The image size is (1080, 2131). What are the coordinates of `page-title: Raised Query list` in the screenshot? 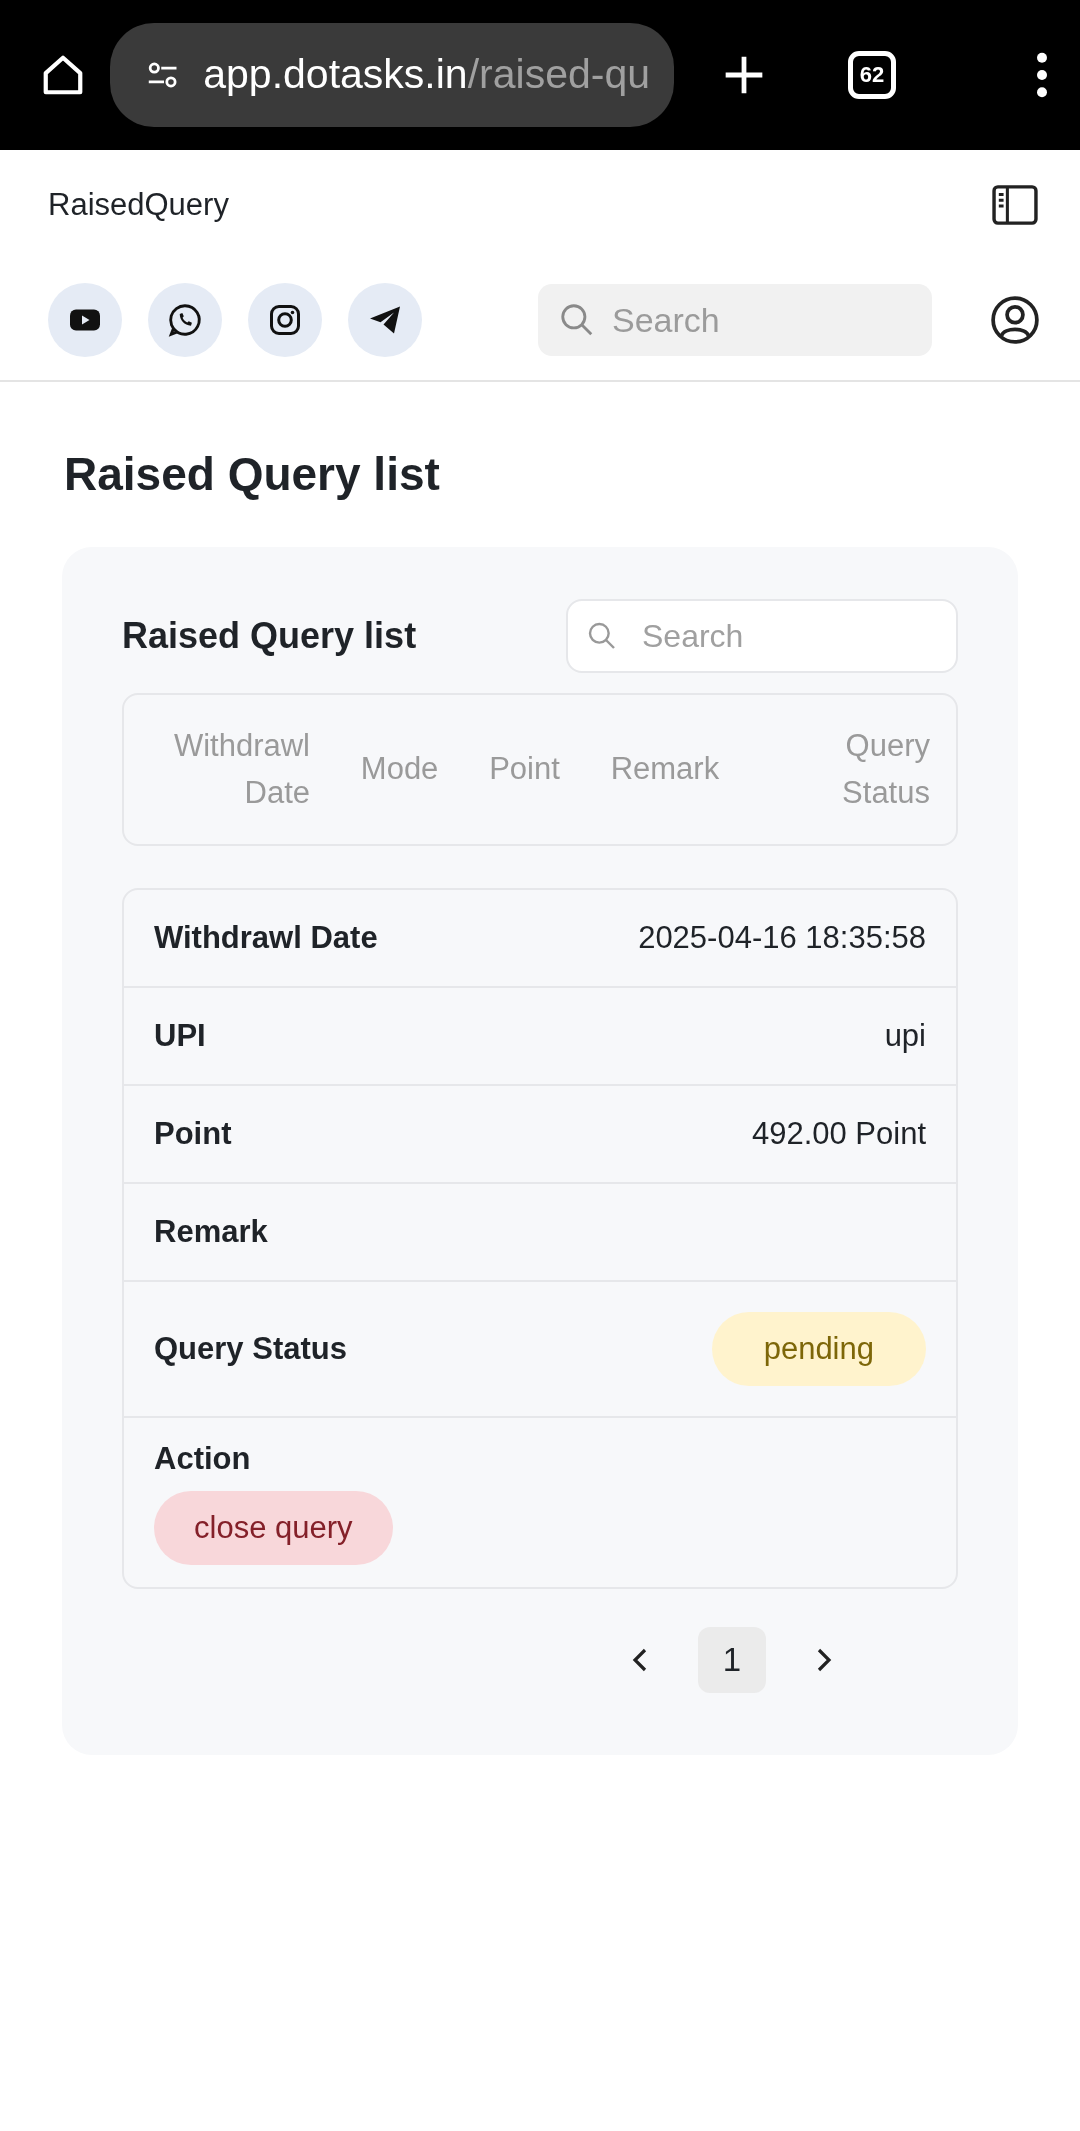 It's located at (252, 474).